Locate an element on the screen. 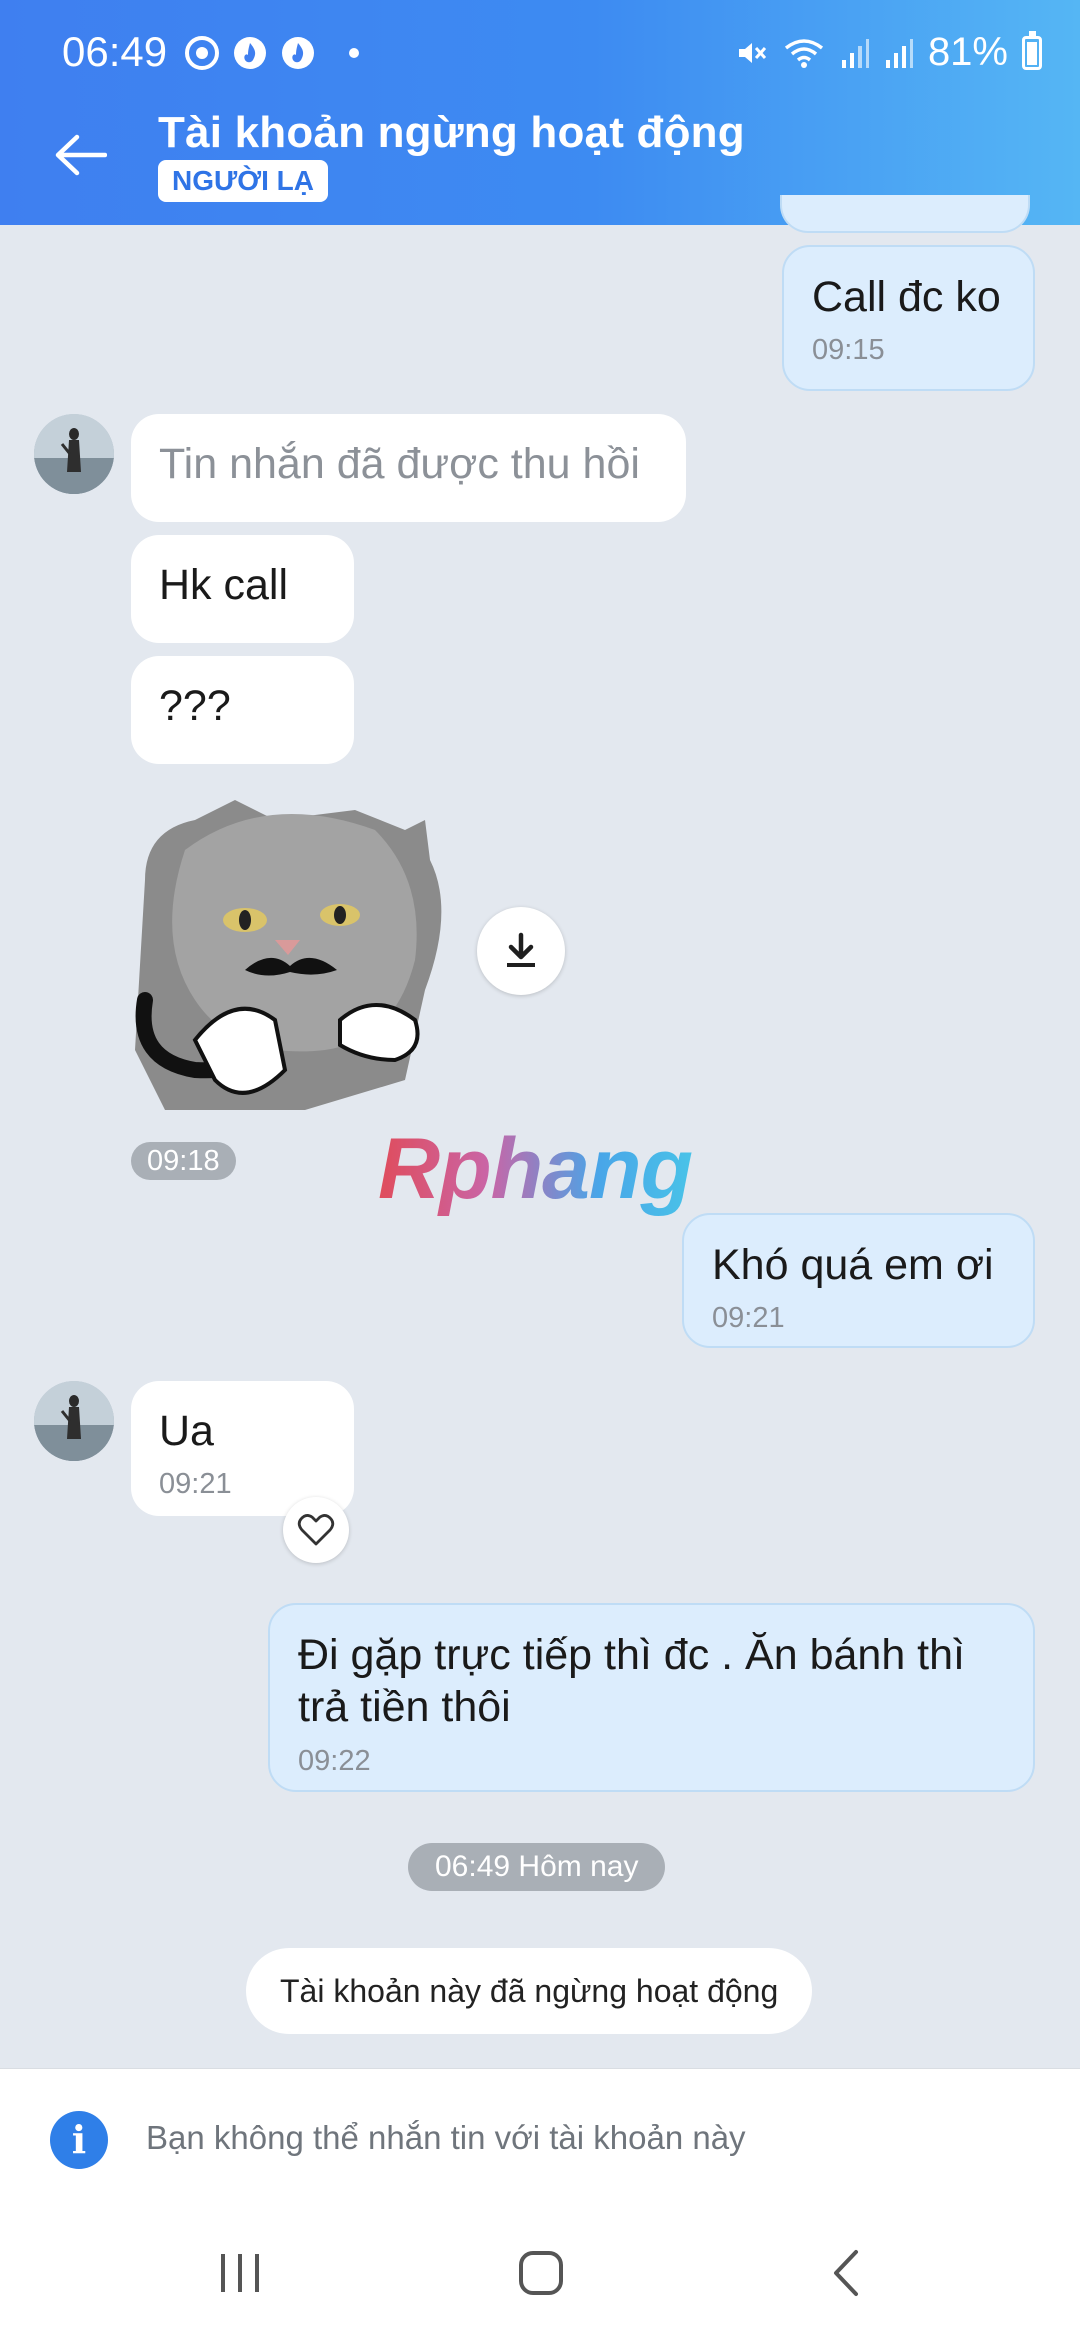 Image resolution: width=1080 pixels, height=2340 pixels. message-bubble-out: Call đc ko 09:15 is located at coordinates (908, 318).